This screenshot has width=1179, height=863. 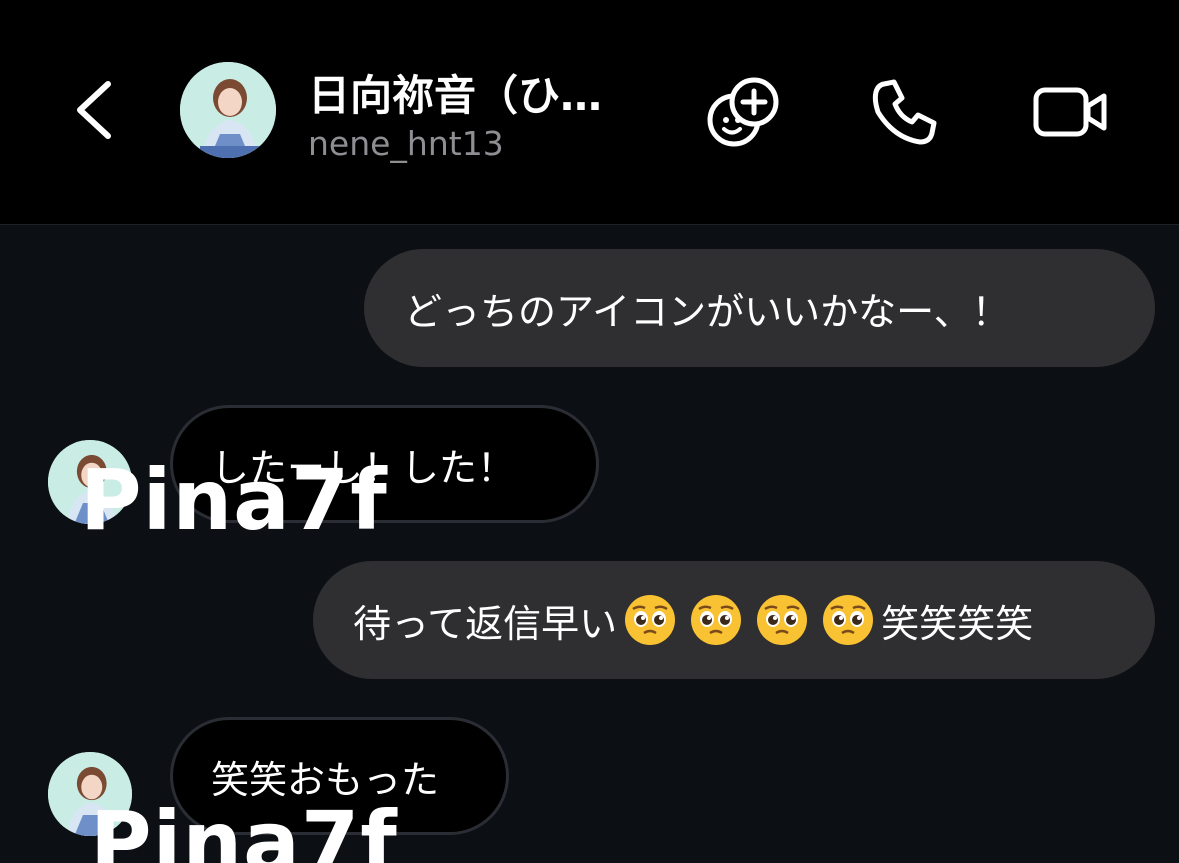 I want to click on video-call-button, so click(x=1070, y=112).